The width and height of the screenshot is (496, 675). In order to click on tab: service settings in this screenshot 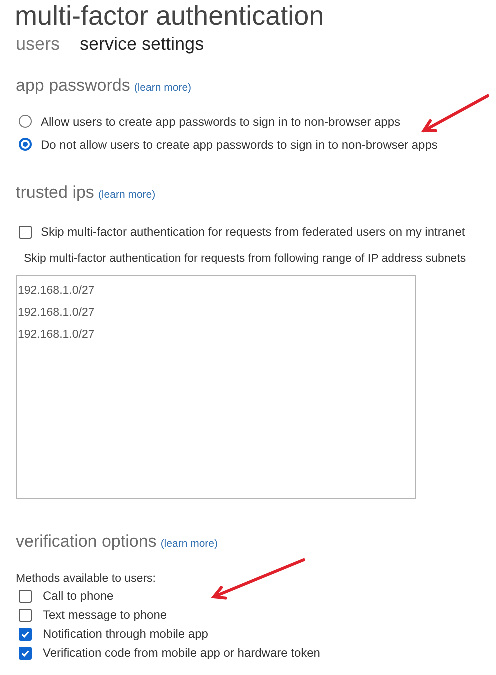, I will do `click(142, 44)`.